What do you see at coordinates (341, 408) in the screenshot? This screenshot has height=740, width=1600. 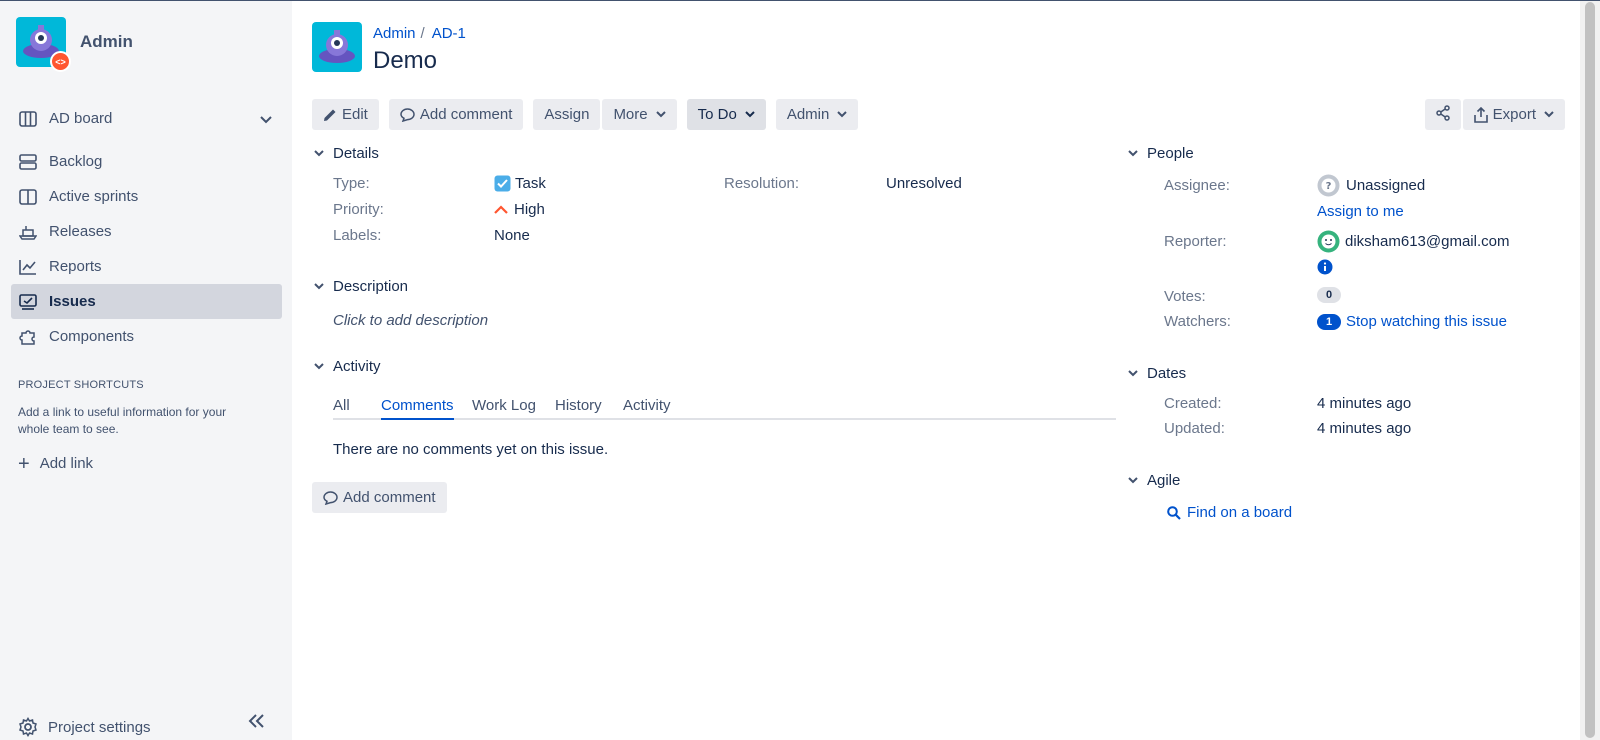 I see `tab-all: All` at bounding box center [341, 408].